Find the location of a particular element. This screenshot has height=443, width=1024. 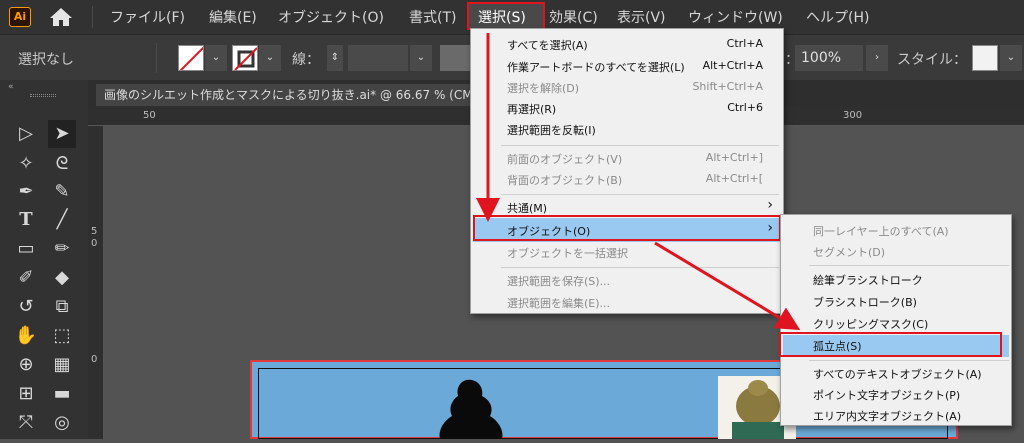

menu-effect: 効果(C) is located at coordinates (573, 17).